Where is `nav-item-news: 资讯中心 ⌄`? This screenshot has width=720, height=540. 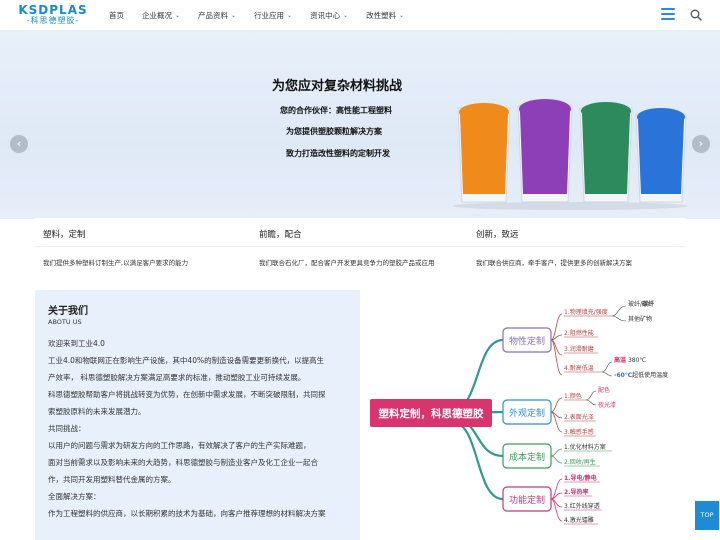 nav-item-news: 资讯中心 ⌄ is located at coordinates (329, 15).